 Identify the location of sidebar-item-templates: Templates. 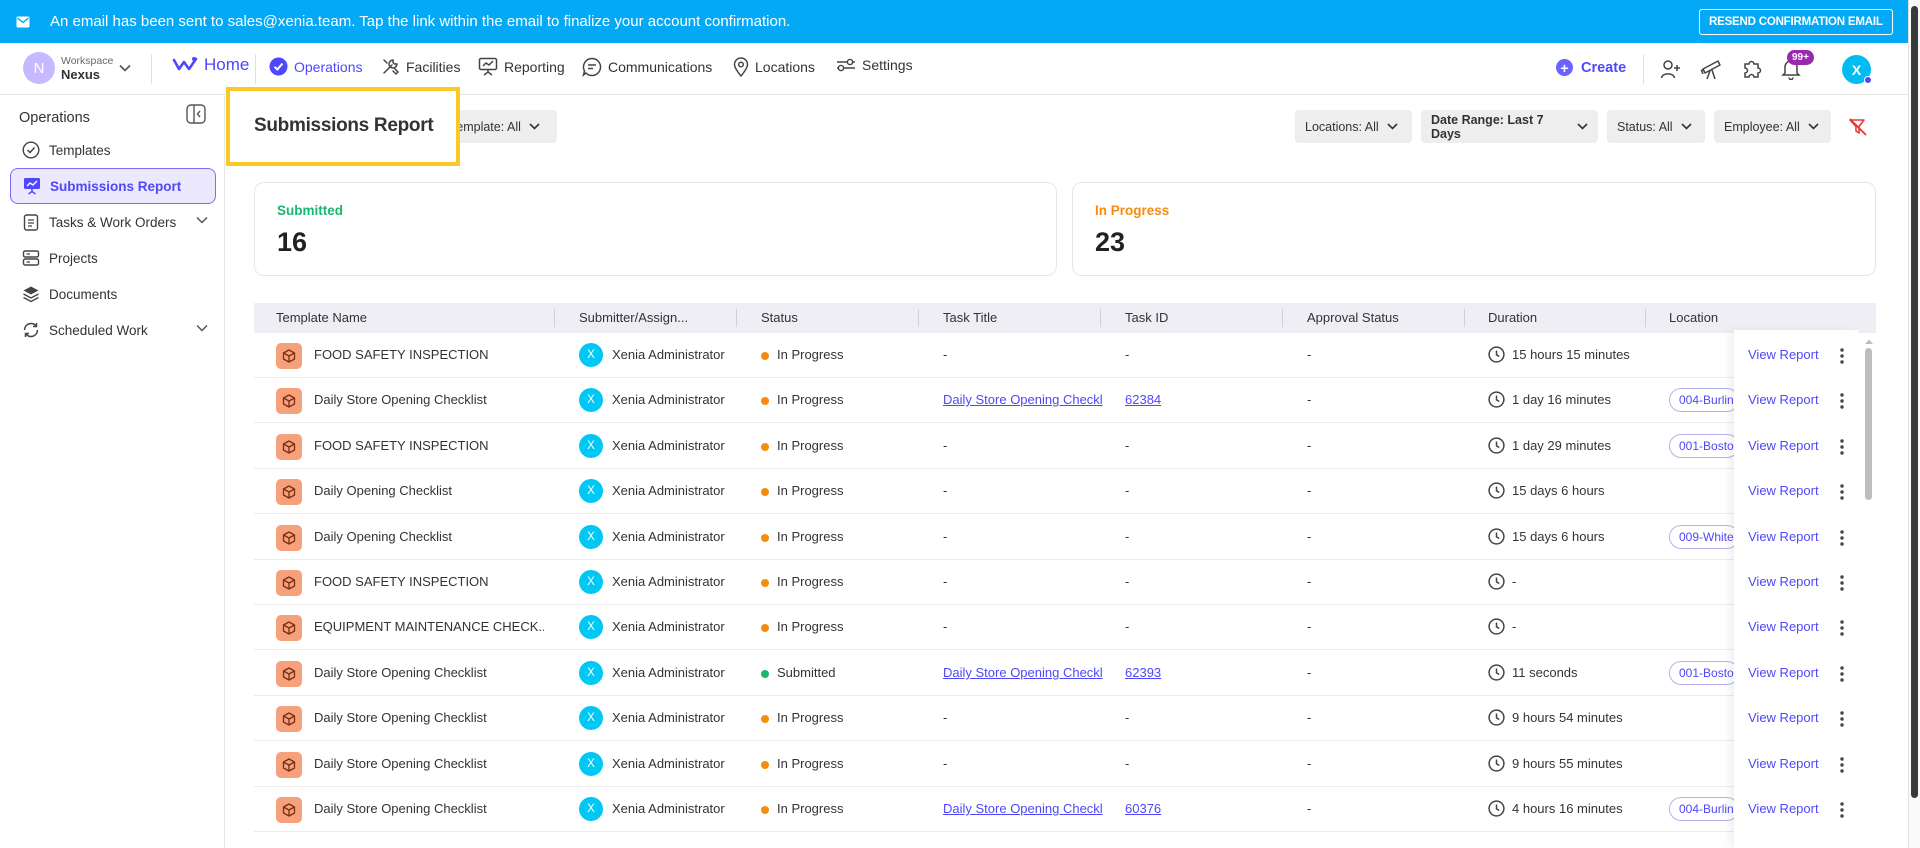
(113, 150).